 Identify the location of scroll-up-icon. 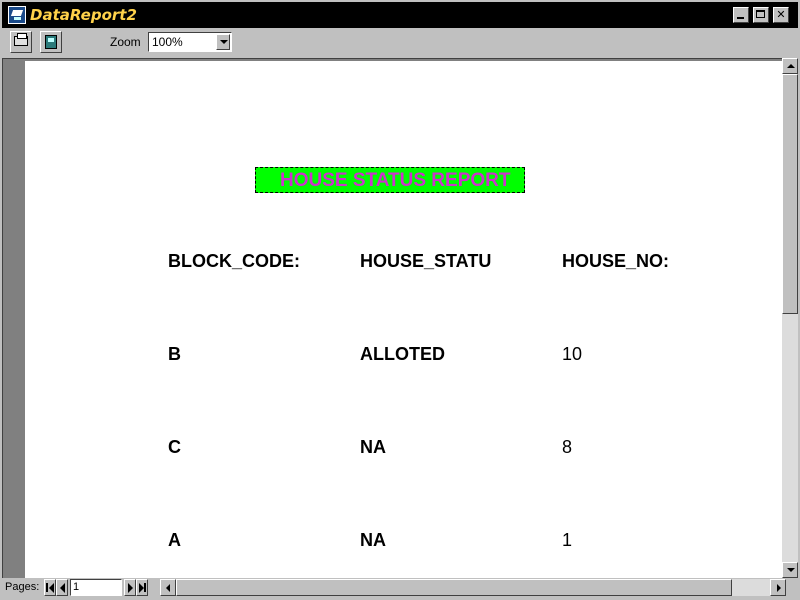
(790, 66).